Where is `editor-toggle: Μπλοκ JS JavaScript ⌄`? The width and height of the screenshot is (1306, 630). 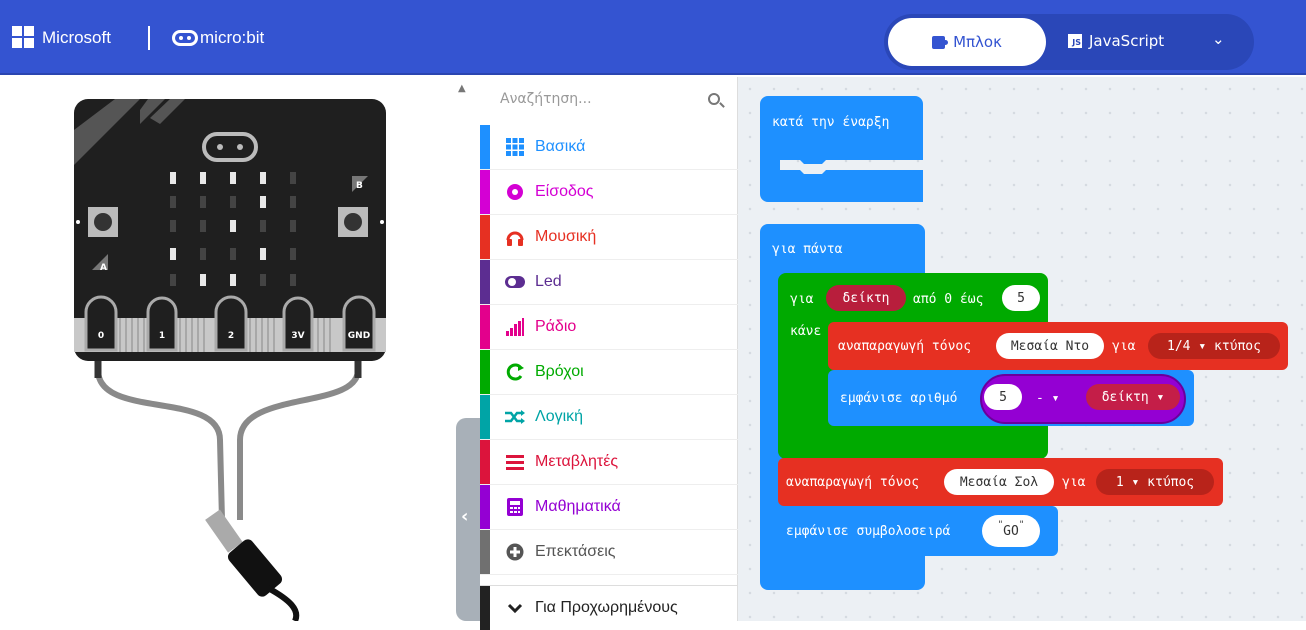
editor-toggle: Μπλοκ JS JavaScript ⌄ is located at coordinates (1069, 42).